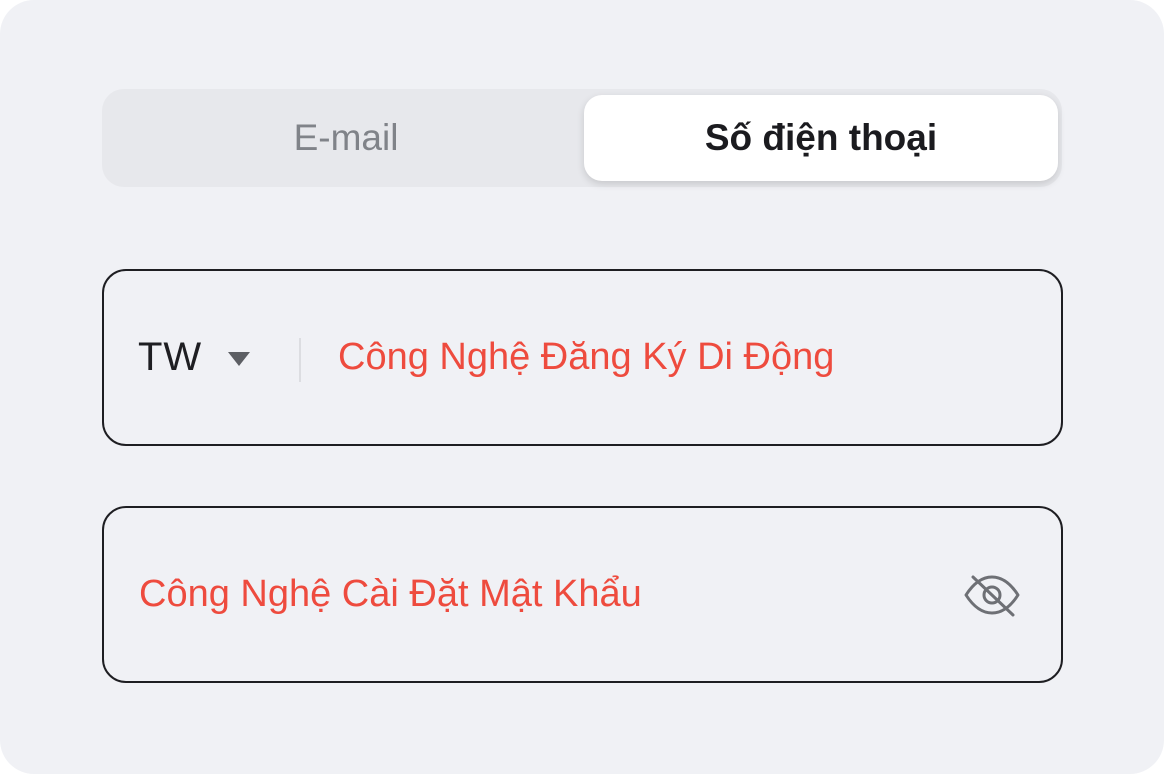 Image resolution: width=1164 pixels, height=774 pixels. I want to click on tab-email-label: E-mail, so click(346, 137).